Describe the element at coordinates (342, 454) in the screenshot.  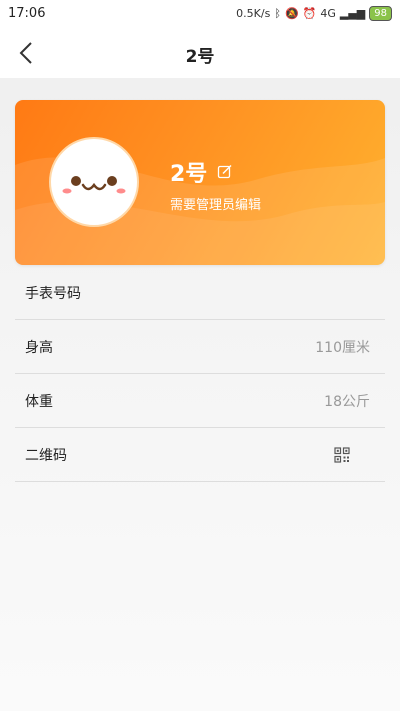
I see `qr-code-icon` at that location.